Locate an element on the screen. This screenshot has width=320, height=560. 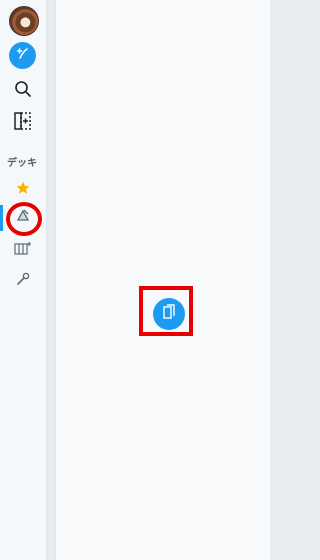
right-gutter is located at coordinates (284, 280).